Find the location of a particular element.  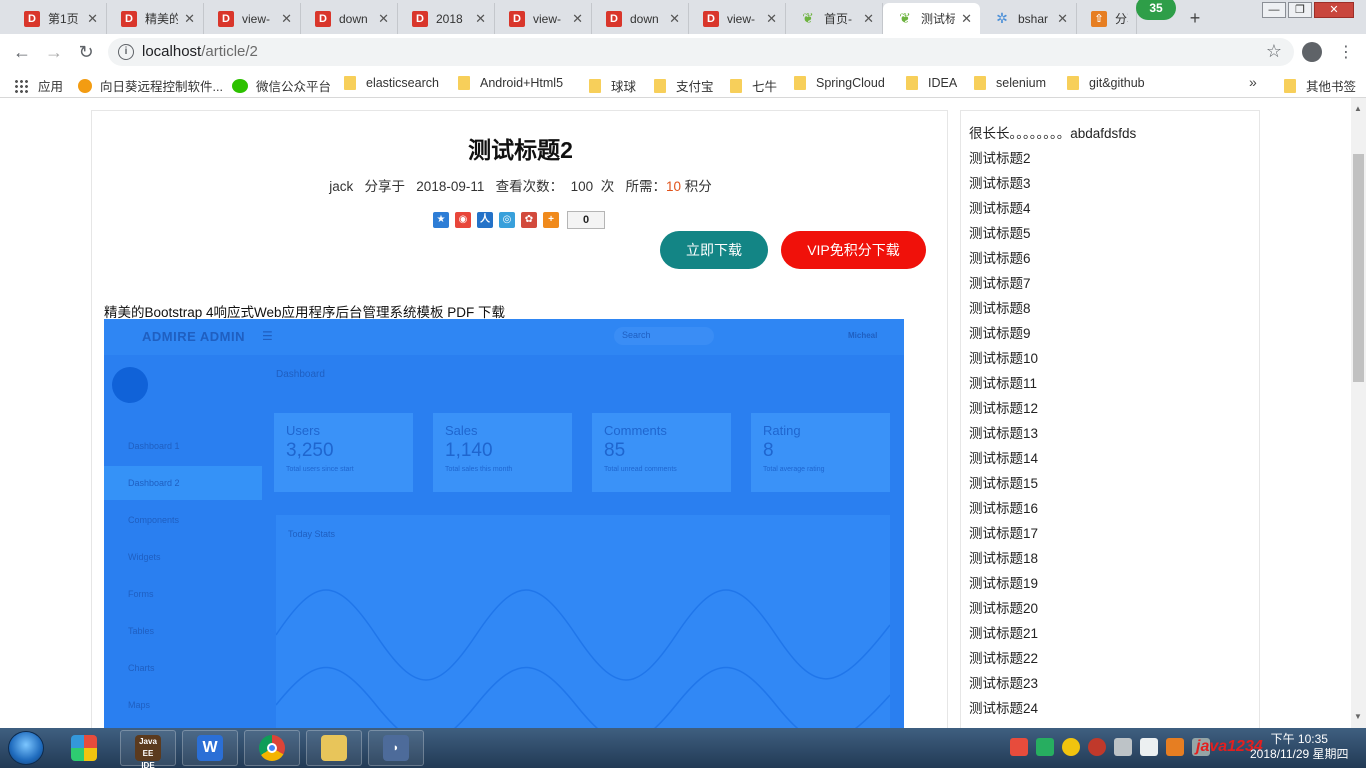

weibo-share-icon: ◉ is located at coordinates (463, 220).